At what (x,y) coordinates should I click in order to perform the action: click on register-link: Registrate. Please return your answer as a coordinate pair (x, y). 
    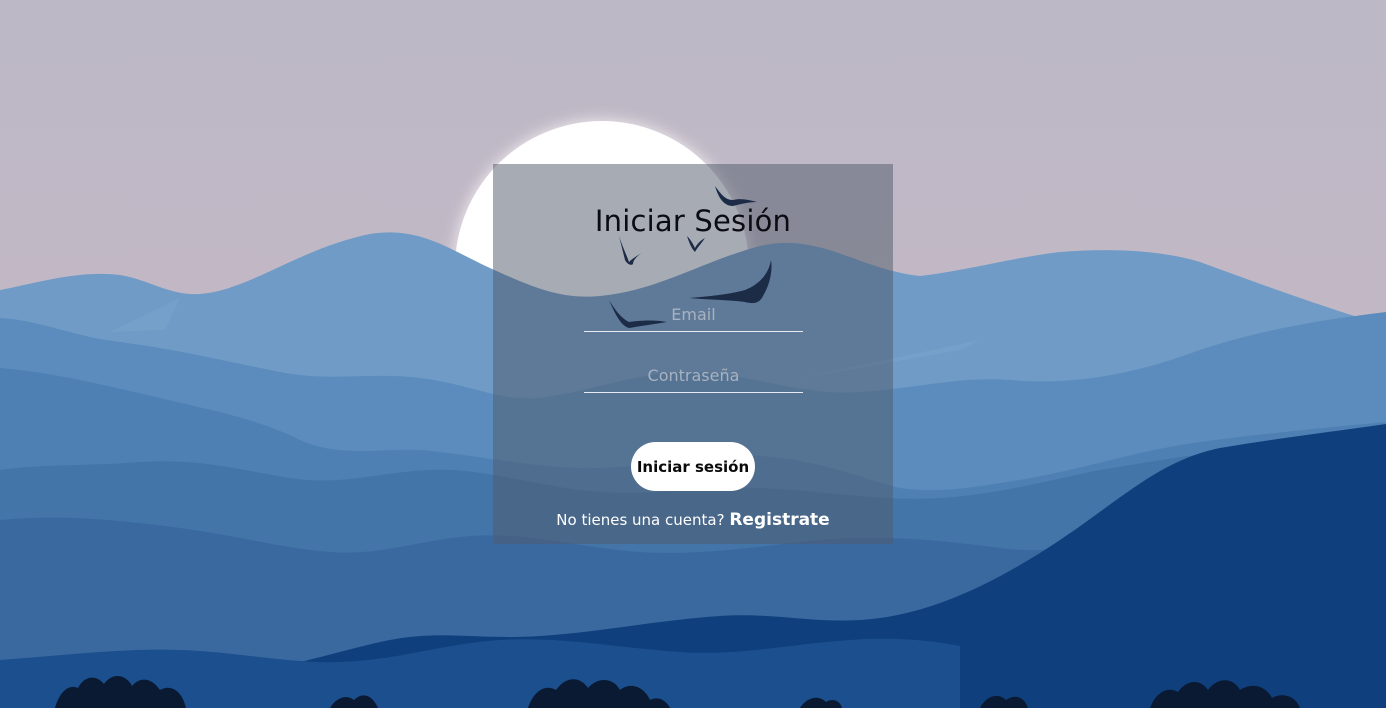
    Looking at the image, I should click on (779, 520).